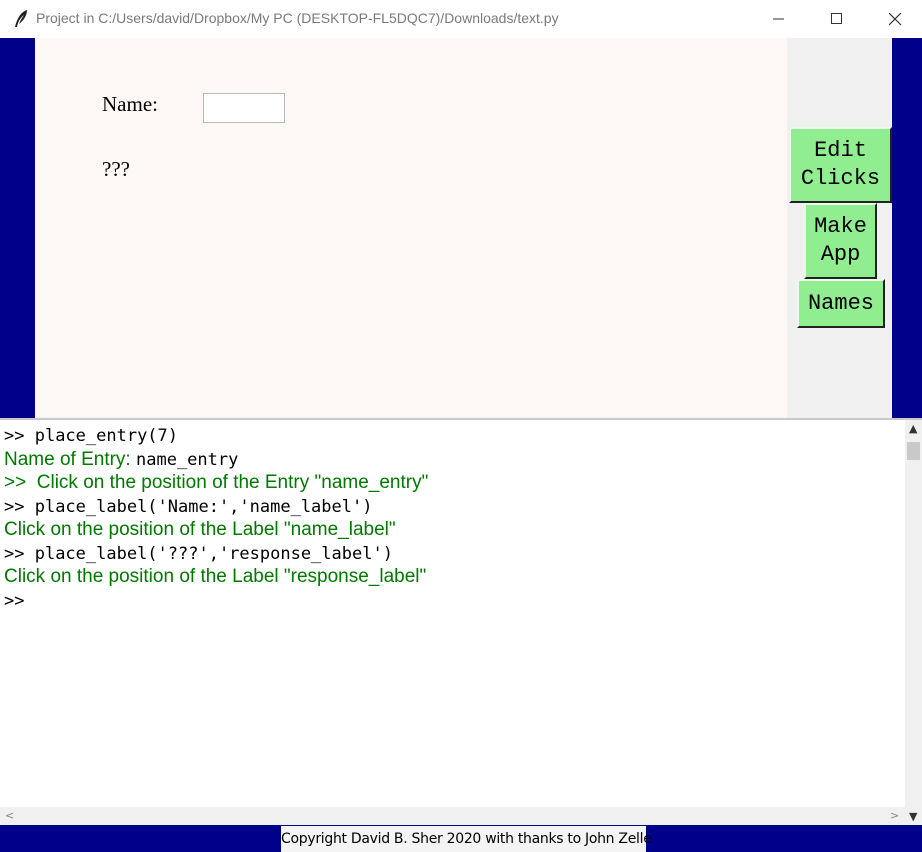 This screenshot has height=852, width=922. What do you see at coordinates (9, 815) in the screenshot?
I see `scroll-left-arrow-icon: <` at bounding box center [9, 815].